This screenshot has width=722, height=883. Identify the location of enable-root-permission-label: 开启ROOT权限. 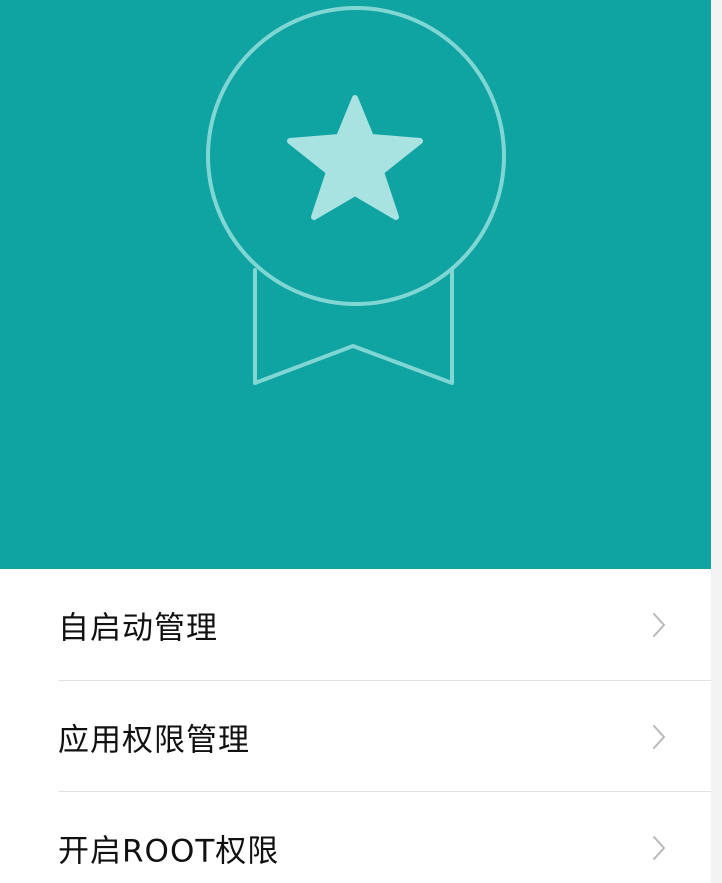
(169, 851).